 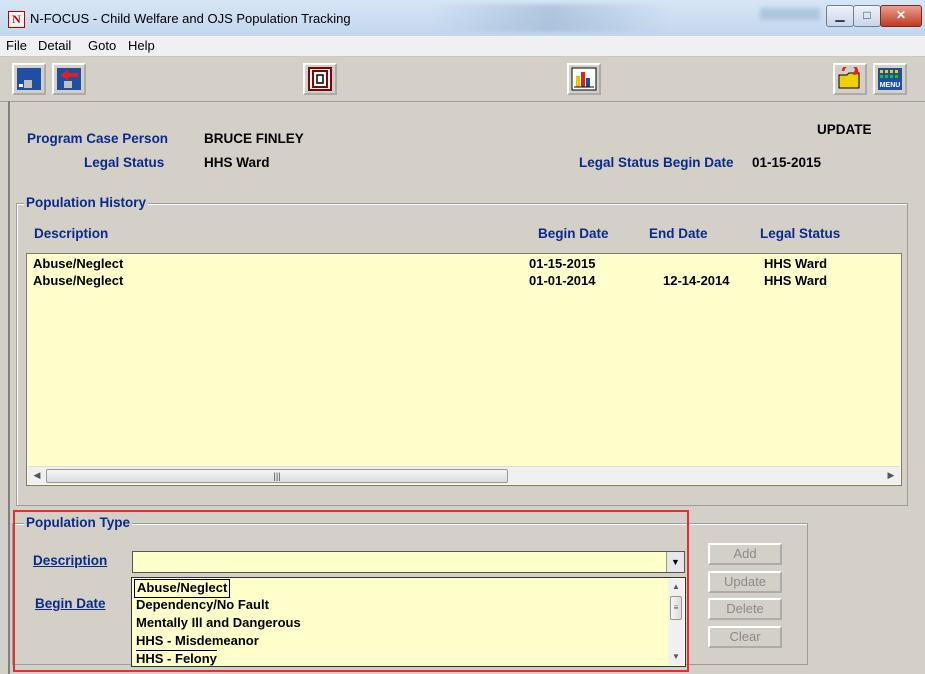 I want to click on mode-indicator: UPDATE, so click(x=844, y=129).